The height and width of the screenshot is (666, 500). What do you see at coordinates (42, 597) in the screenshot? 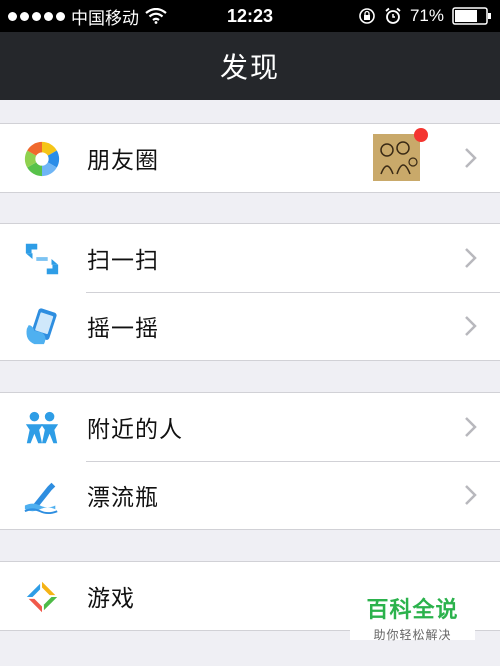
I see `games-icon` at bounding box center [42, 597].